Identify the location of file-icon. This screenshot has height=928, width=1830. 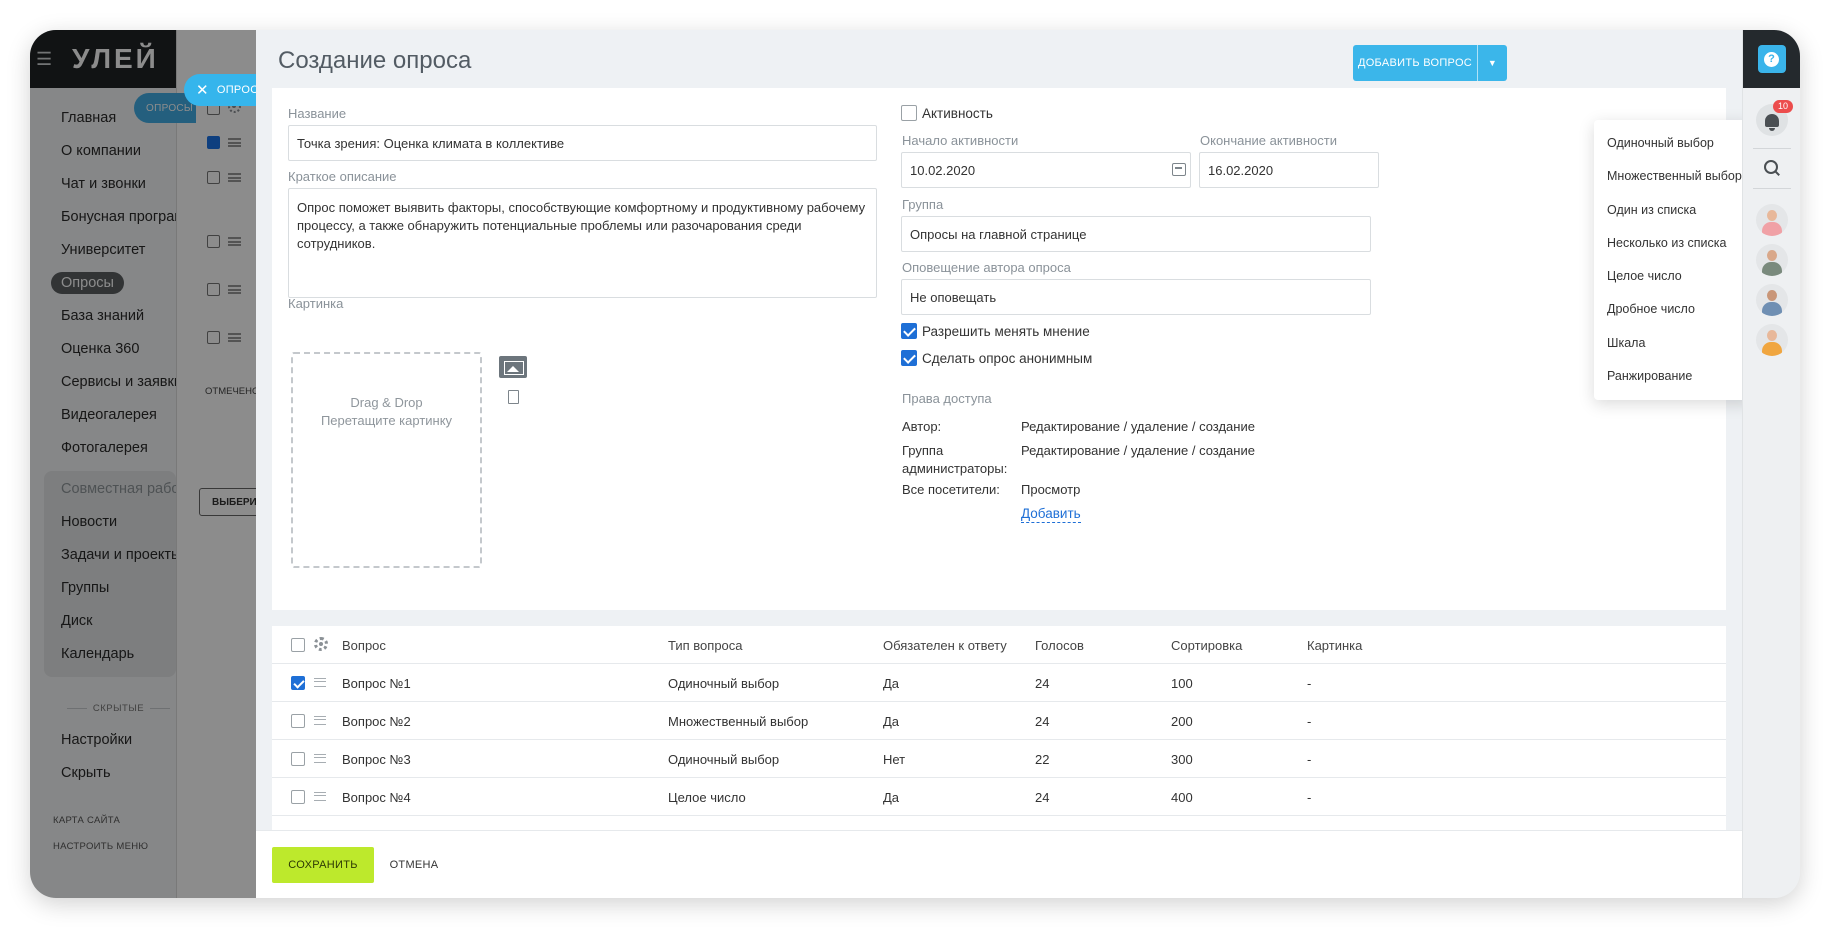
(513, 397).